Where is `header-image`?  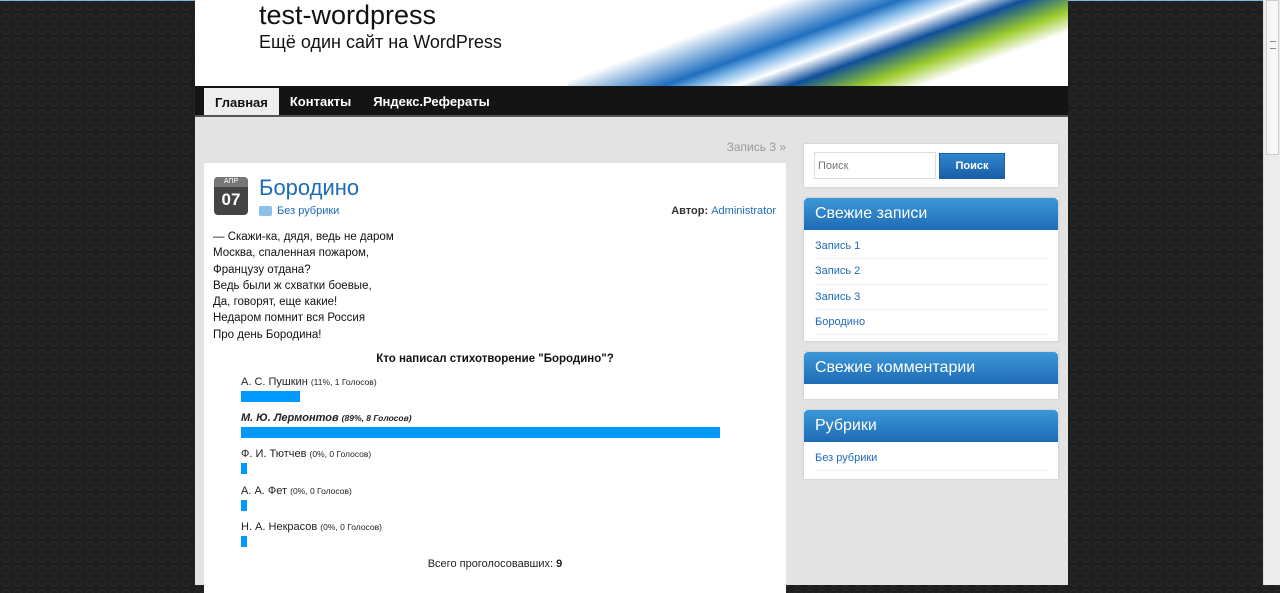 header-image is located at coordinates (818, 43).